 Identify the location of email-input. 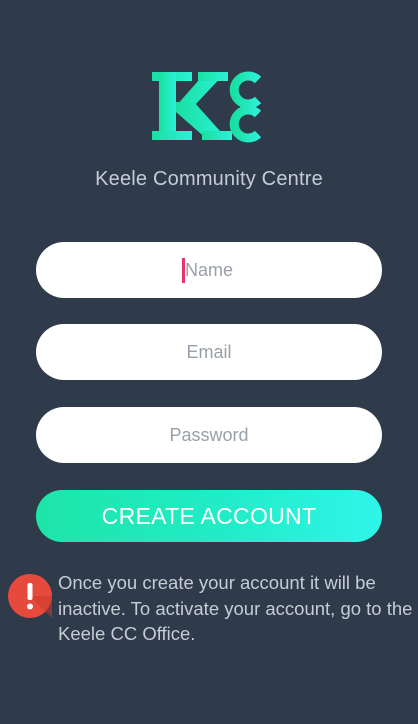
(209, 352).